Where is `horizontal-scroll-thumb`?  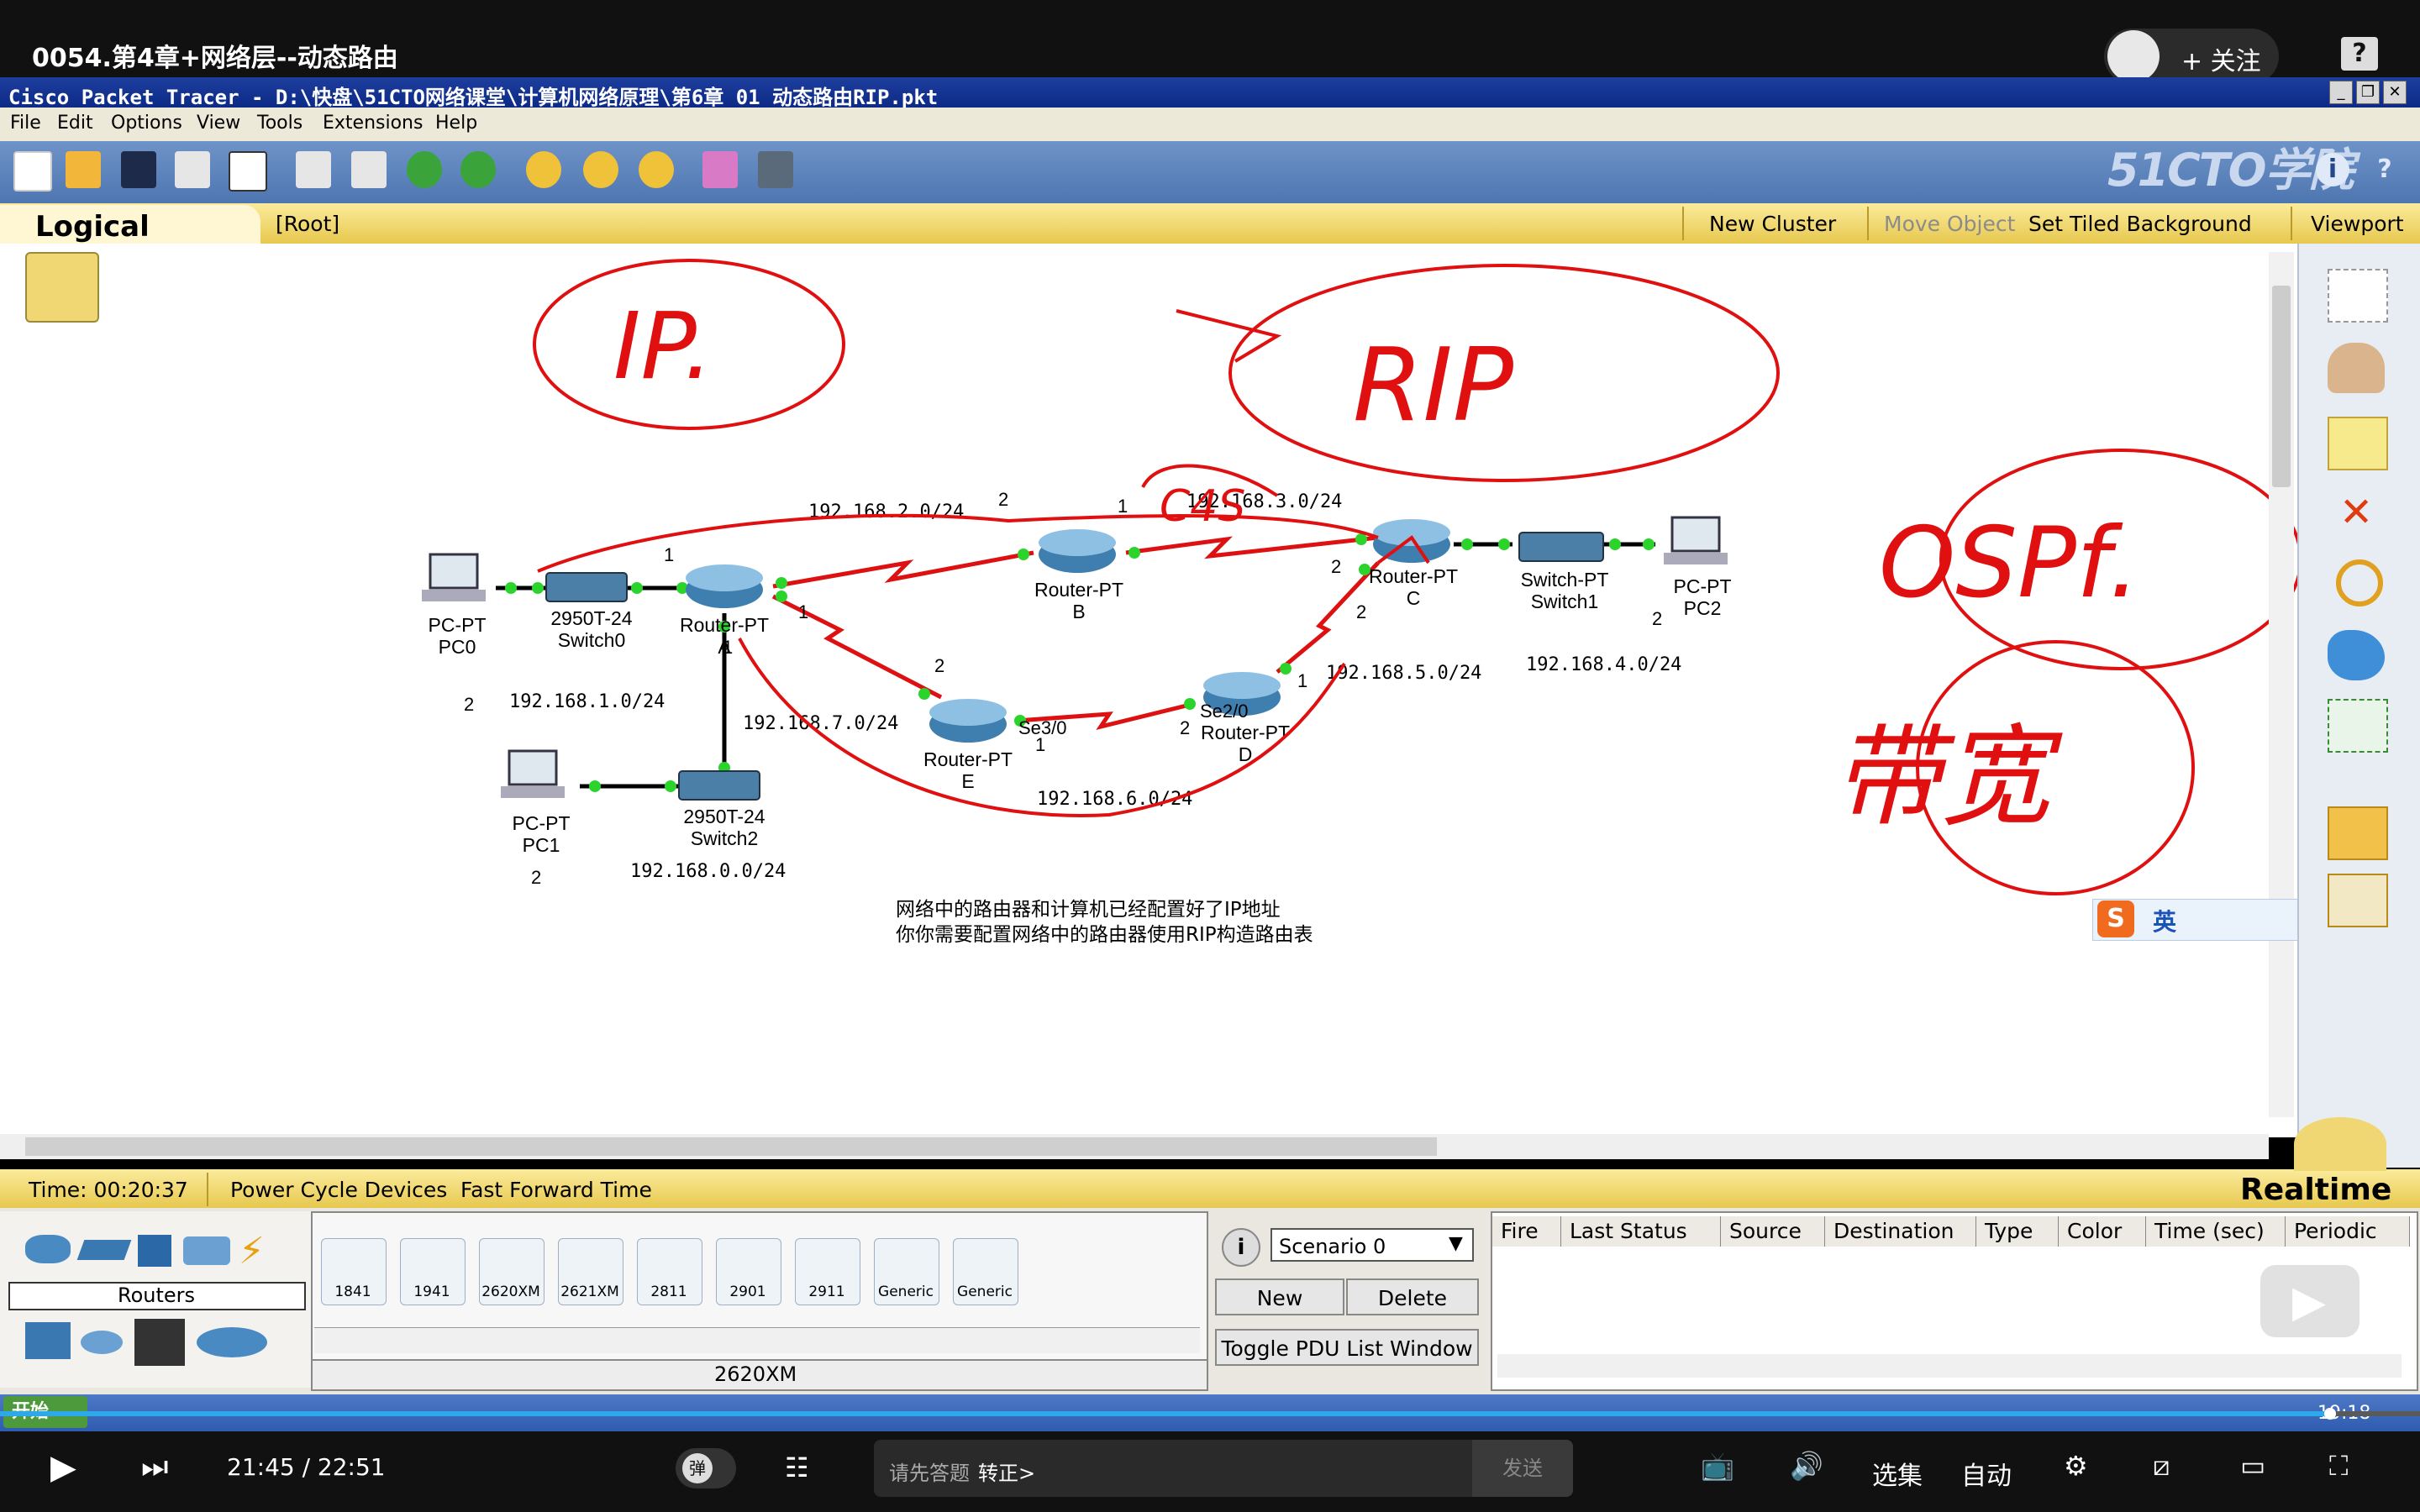 horizontal-scroll-thumb is located at coordinates (731, 1146).